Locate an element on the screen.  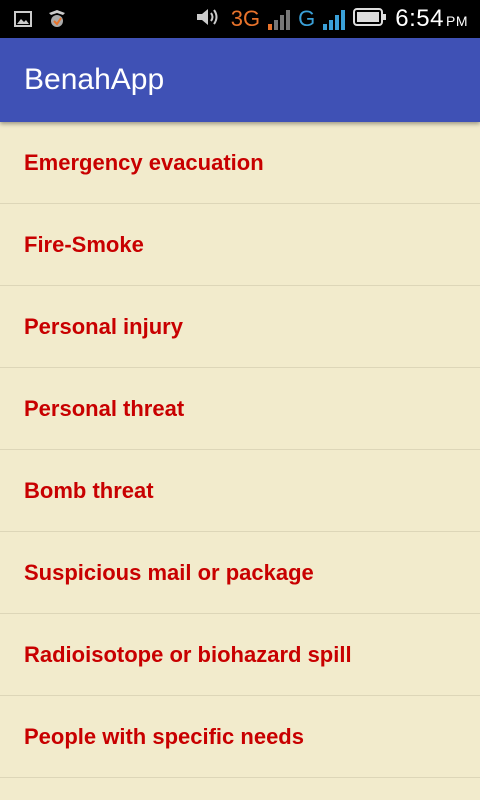
status-bar-left is located at coordinates (41, 21).